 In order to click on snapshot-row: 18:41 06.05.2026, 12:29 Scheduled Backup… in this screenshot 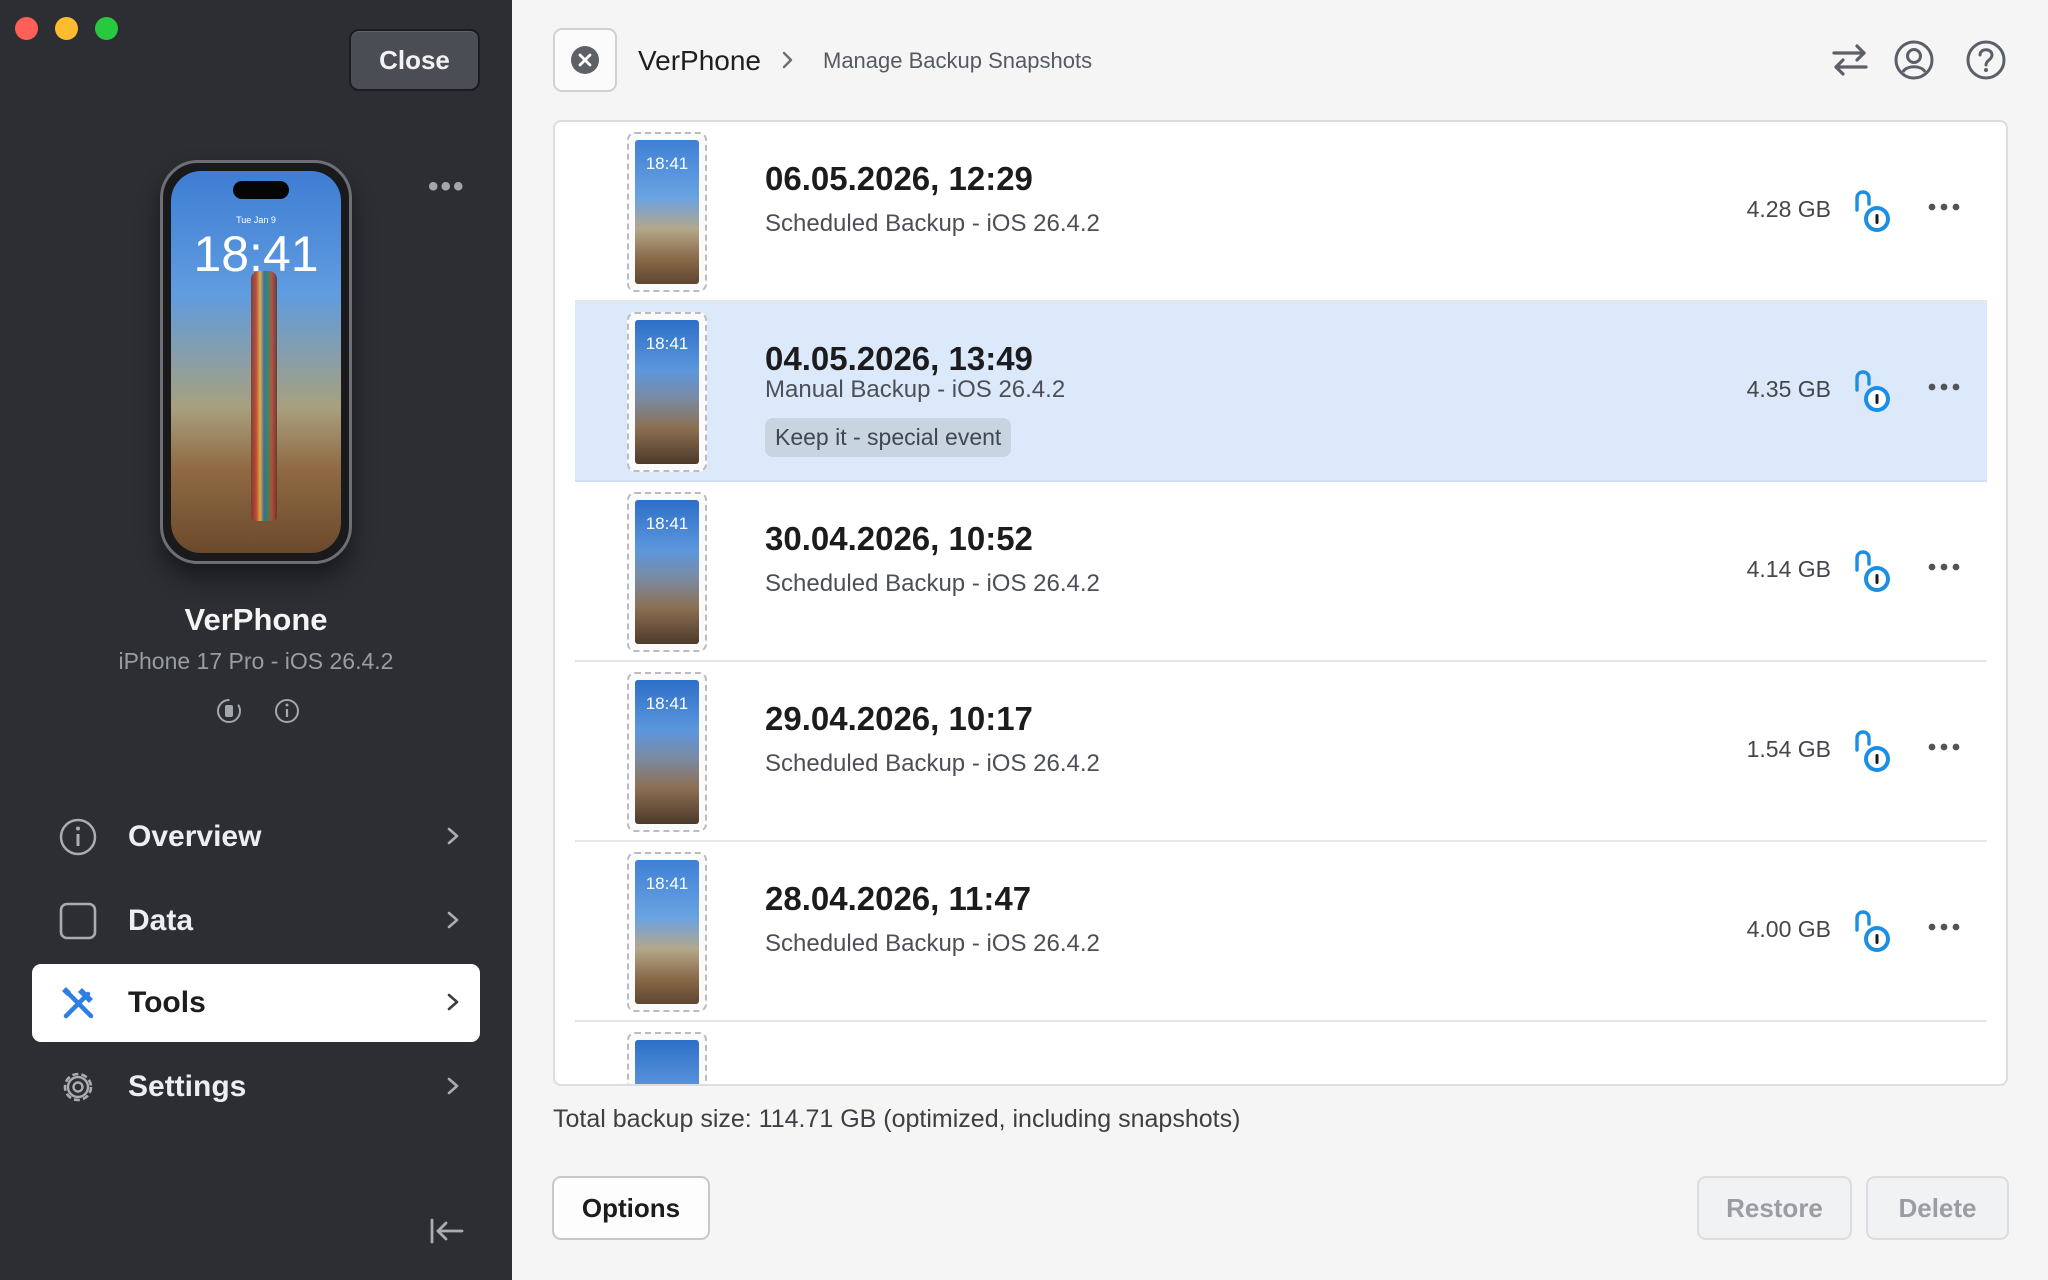, I will do `click(1281, 212)`.